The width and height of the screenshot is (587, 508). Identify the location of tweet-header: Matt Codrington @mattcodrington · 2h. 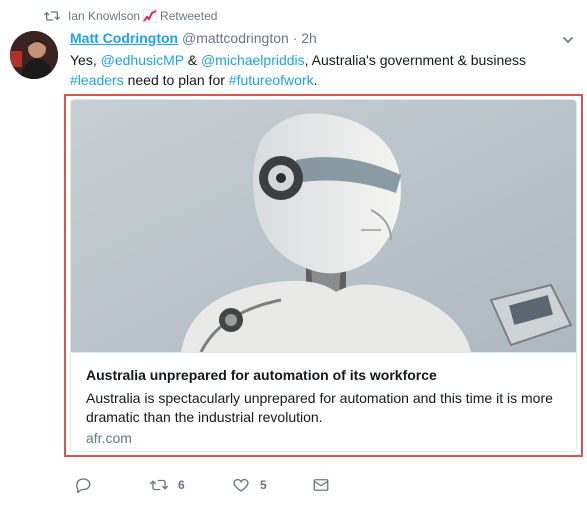
(193, 38).